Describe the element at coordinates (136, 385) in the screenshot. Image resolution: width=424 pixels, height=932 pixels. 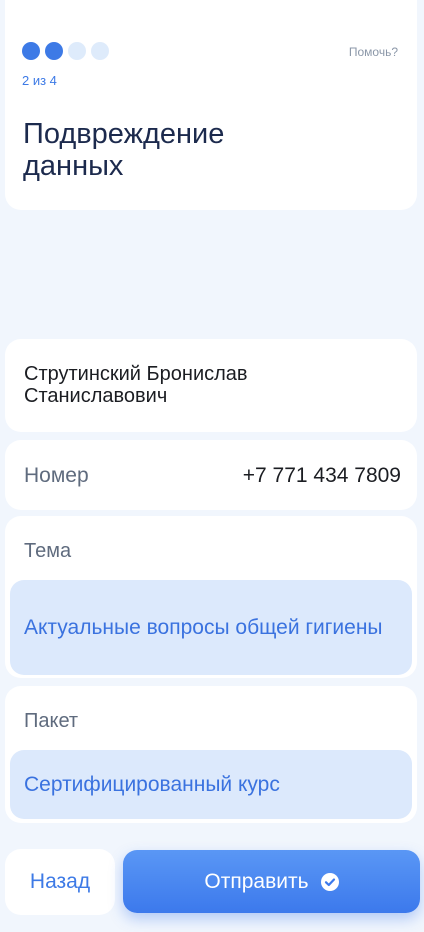
I see `full-name: Струтинский Бронислав Станиславович` at that location.